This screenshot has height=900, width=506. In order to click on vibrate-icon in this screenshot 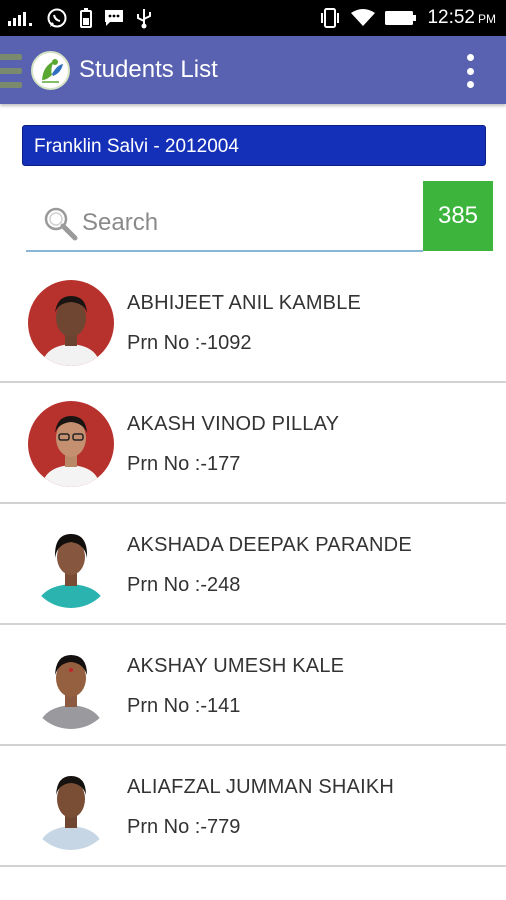, I will do `click(330, 18)`.